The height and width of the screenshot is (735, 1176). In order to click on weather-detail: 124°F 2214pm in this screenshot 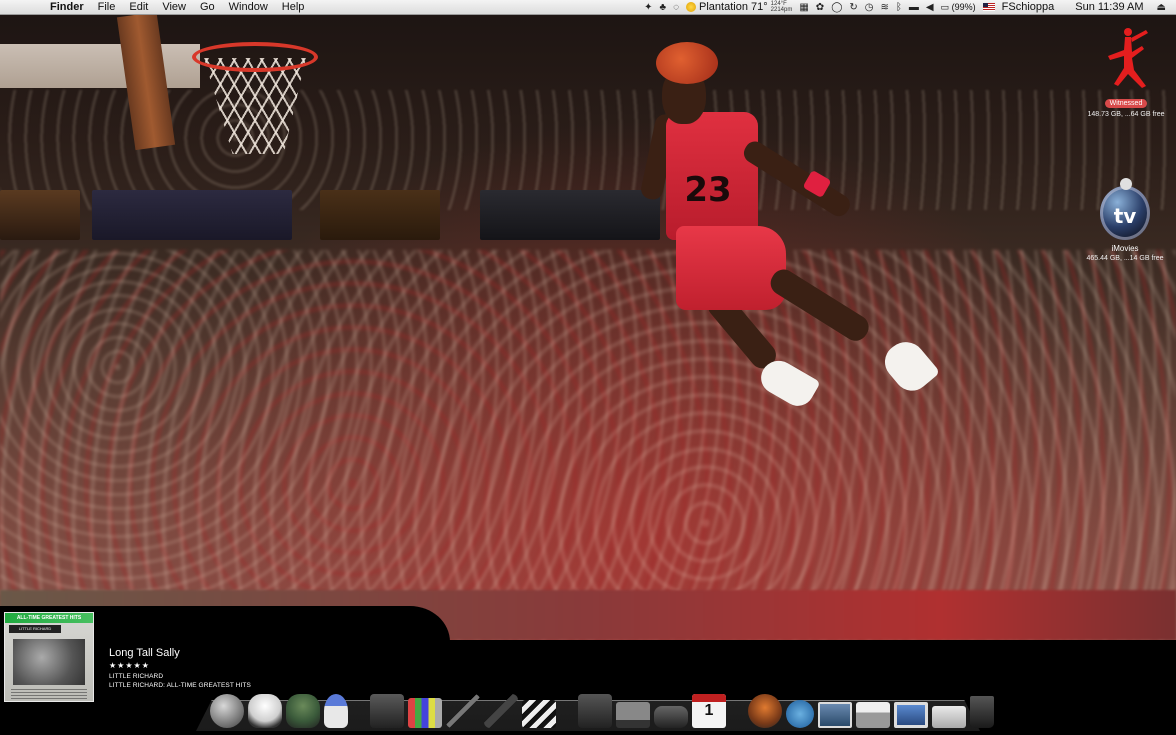, I will do `click(782, 7)`.